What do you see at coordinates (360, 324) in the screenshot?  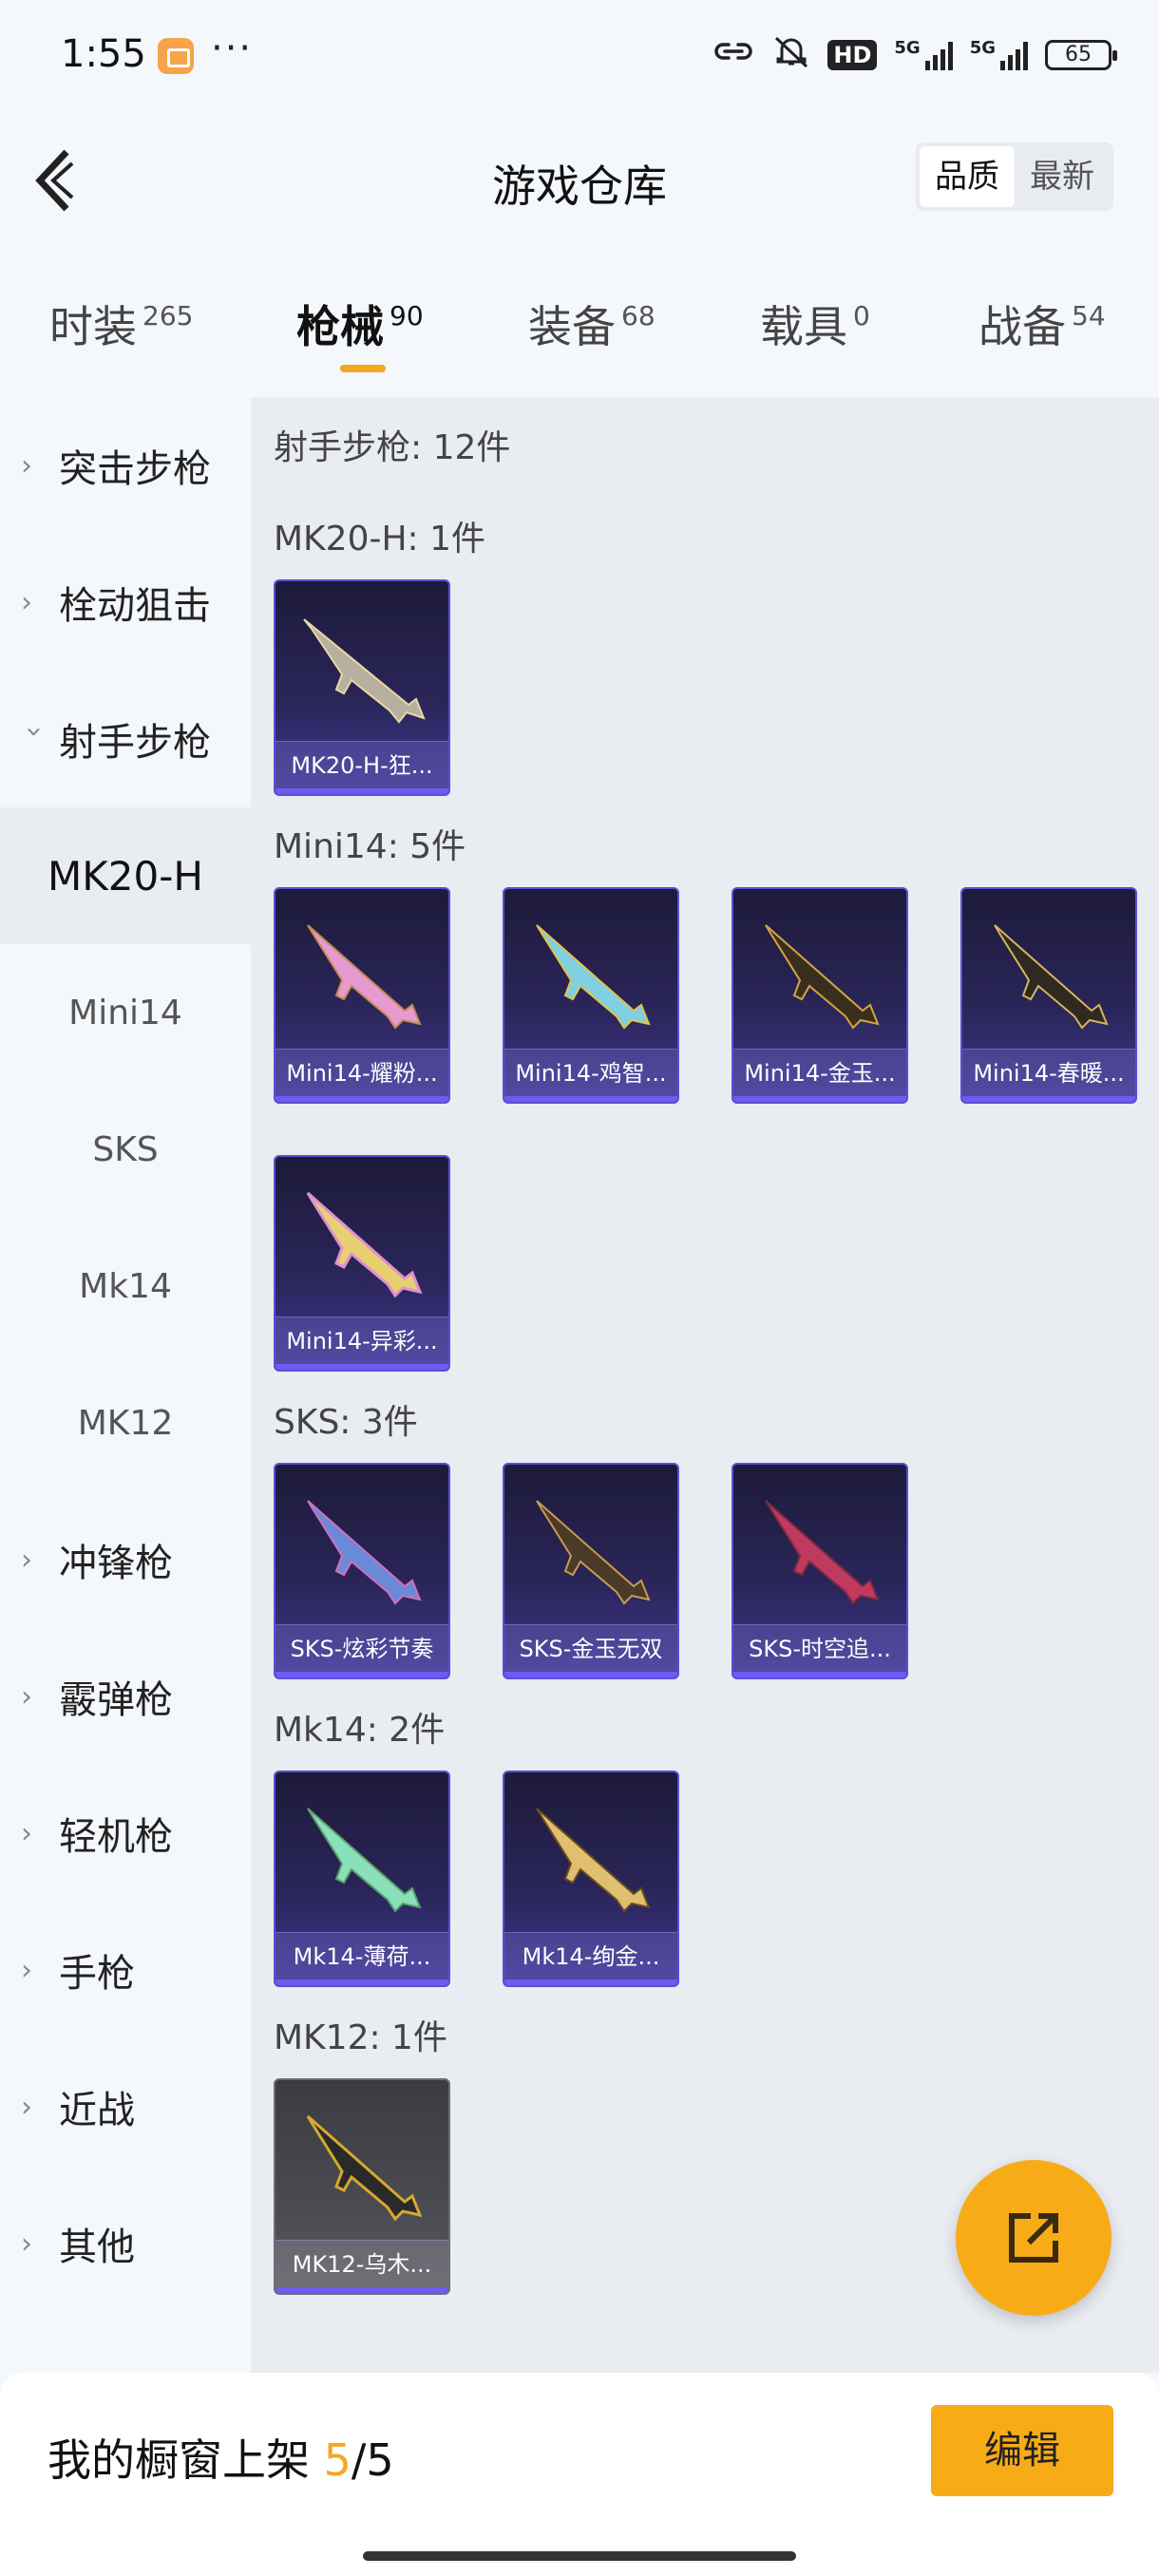 I see `tab-guns: 枪械 90` at bounding box center [360, 324].